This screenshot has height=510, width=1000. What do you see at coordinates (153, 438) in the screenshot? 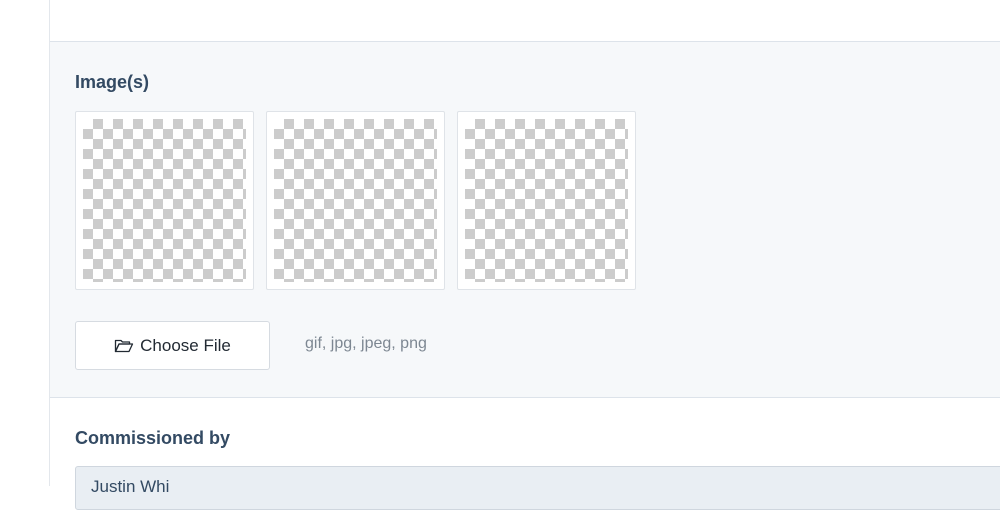
I see `commissioned-by-title: Commissioned by` at bounding box center [153, 438].